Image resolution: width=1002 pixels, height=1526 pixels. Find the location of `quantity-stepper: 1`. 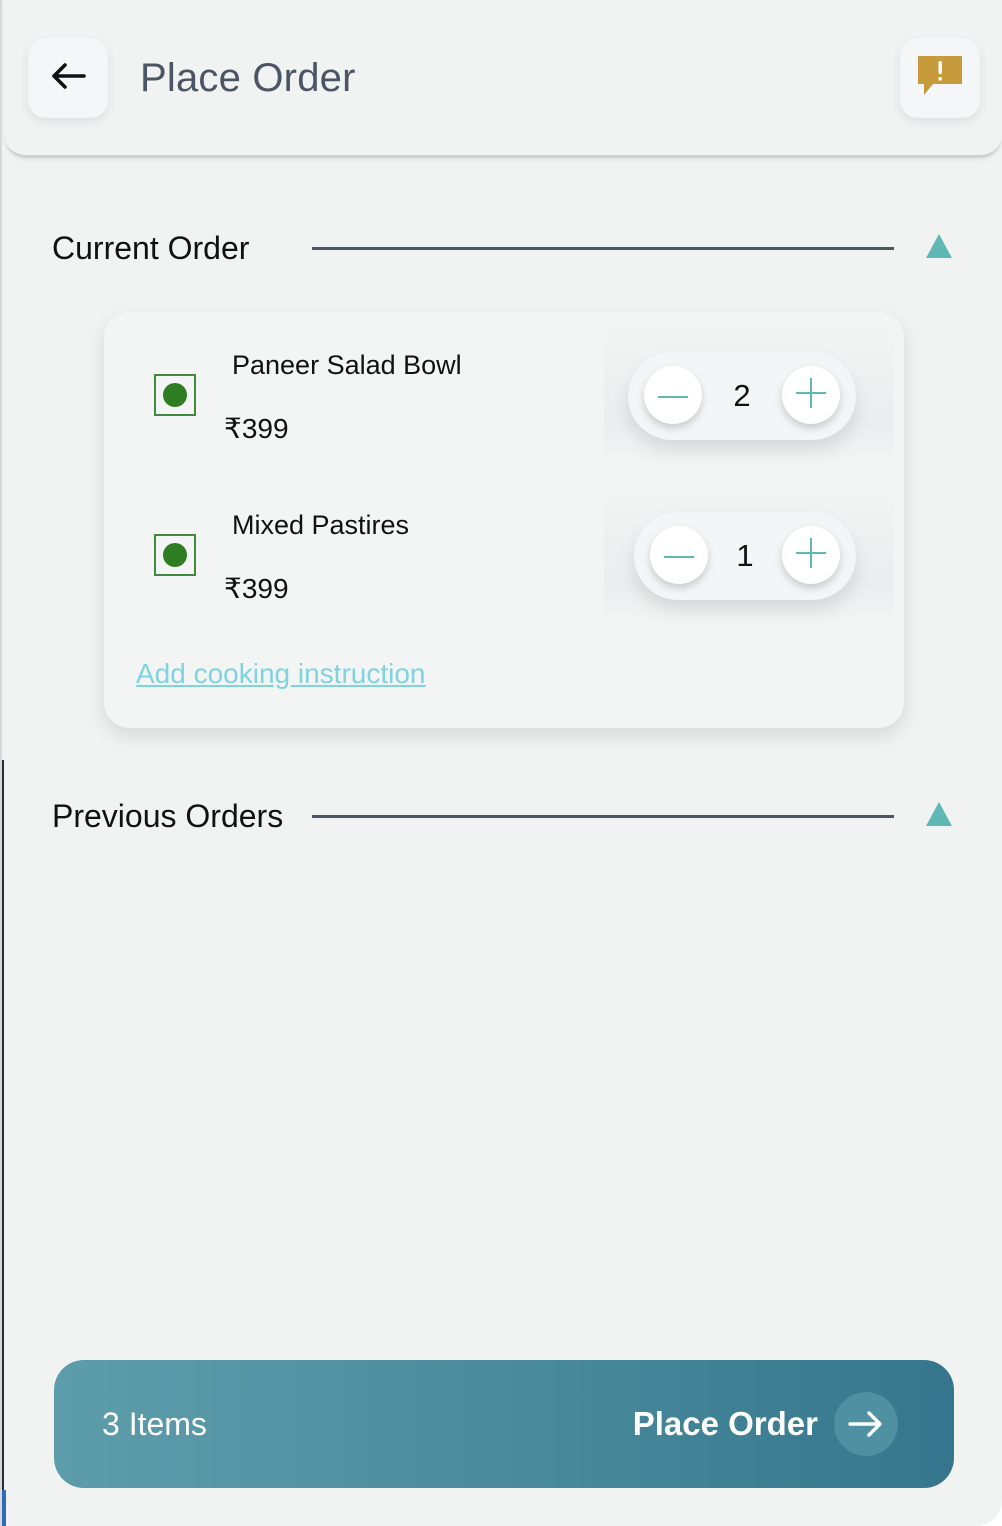

quantity-stepper: 1 is located at coordinates (745, 556).